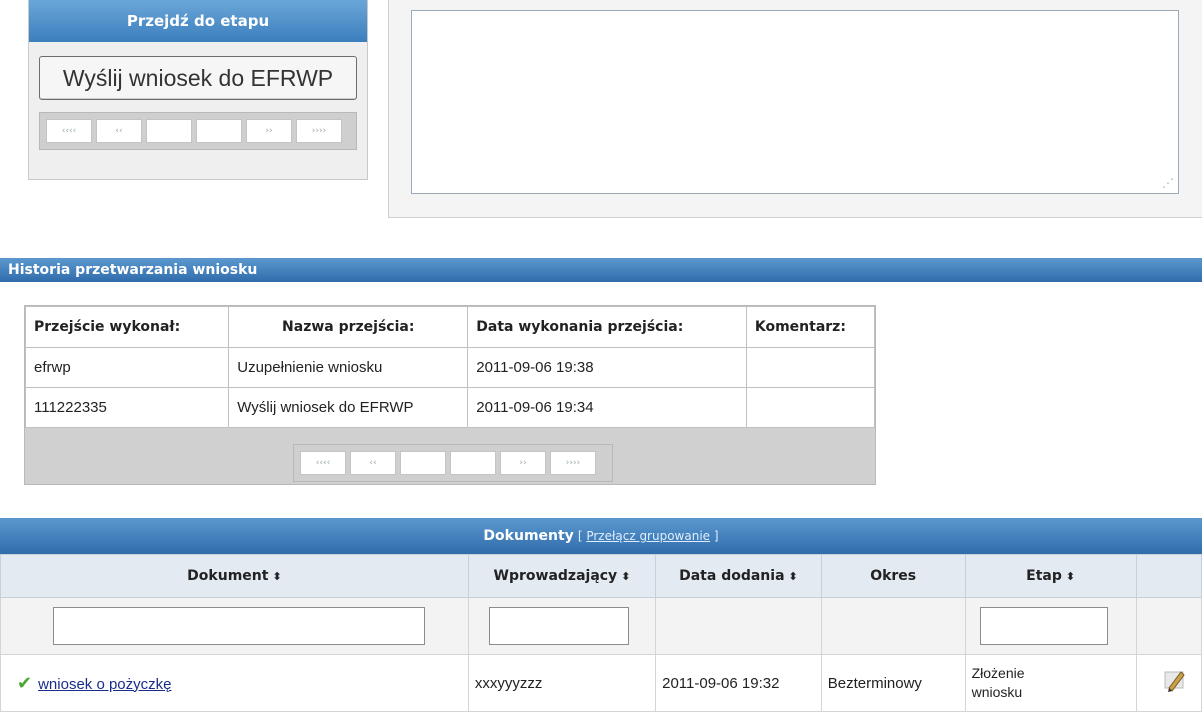  What do you see at coordinates (228, 576) in the screenshot?
I see `column-label: Dokument` at bounding box center [228, 576].